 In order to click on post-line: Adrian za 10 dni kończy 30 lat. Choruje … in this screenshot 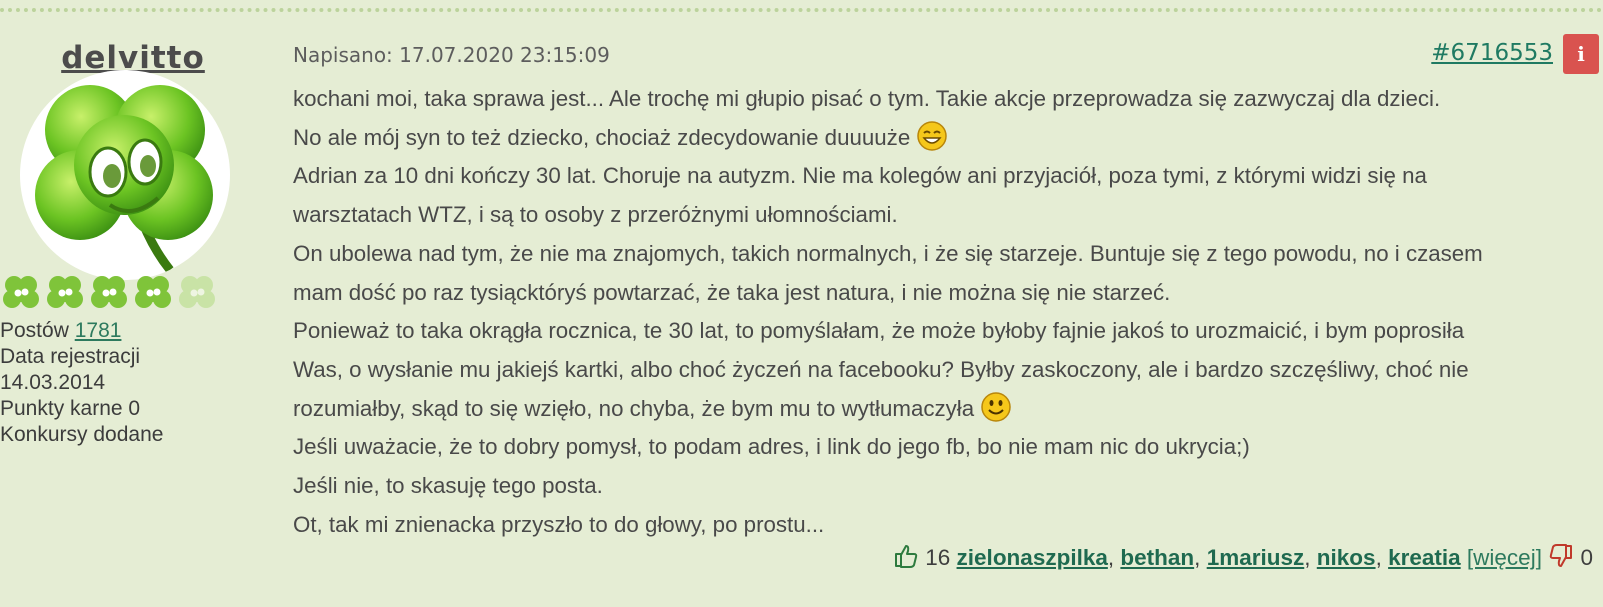, I will do `click(860, 176)`.